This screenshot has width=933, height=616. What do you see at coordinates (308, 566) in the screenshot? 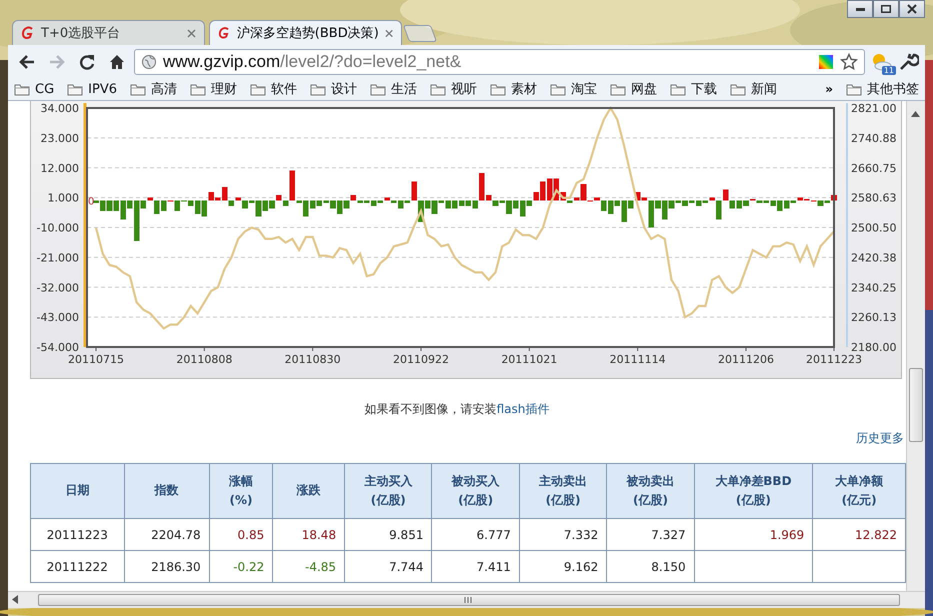
I see `table-cell: -4.85` at bounding box center [308, 566].